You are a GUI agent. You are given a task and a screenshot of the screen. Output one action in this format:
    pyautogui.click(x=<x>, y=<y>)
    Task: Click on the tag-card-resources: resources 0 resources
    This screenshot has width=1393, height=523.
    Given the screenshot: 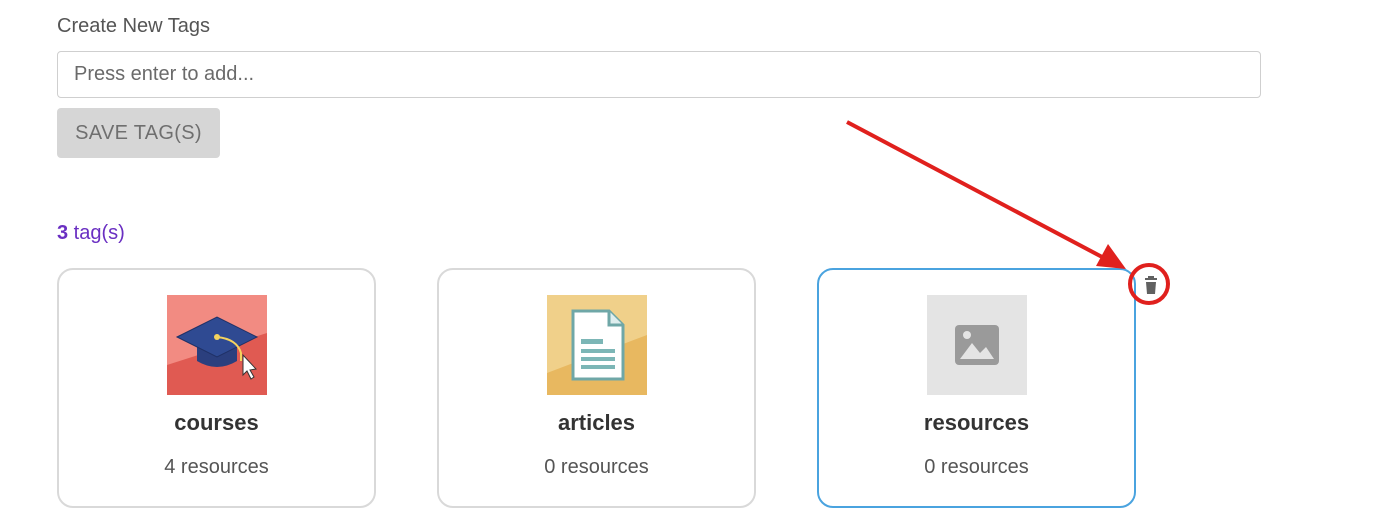 What is the action you would take?
    pyautogui.click(x=976, y=388)
    